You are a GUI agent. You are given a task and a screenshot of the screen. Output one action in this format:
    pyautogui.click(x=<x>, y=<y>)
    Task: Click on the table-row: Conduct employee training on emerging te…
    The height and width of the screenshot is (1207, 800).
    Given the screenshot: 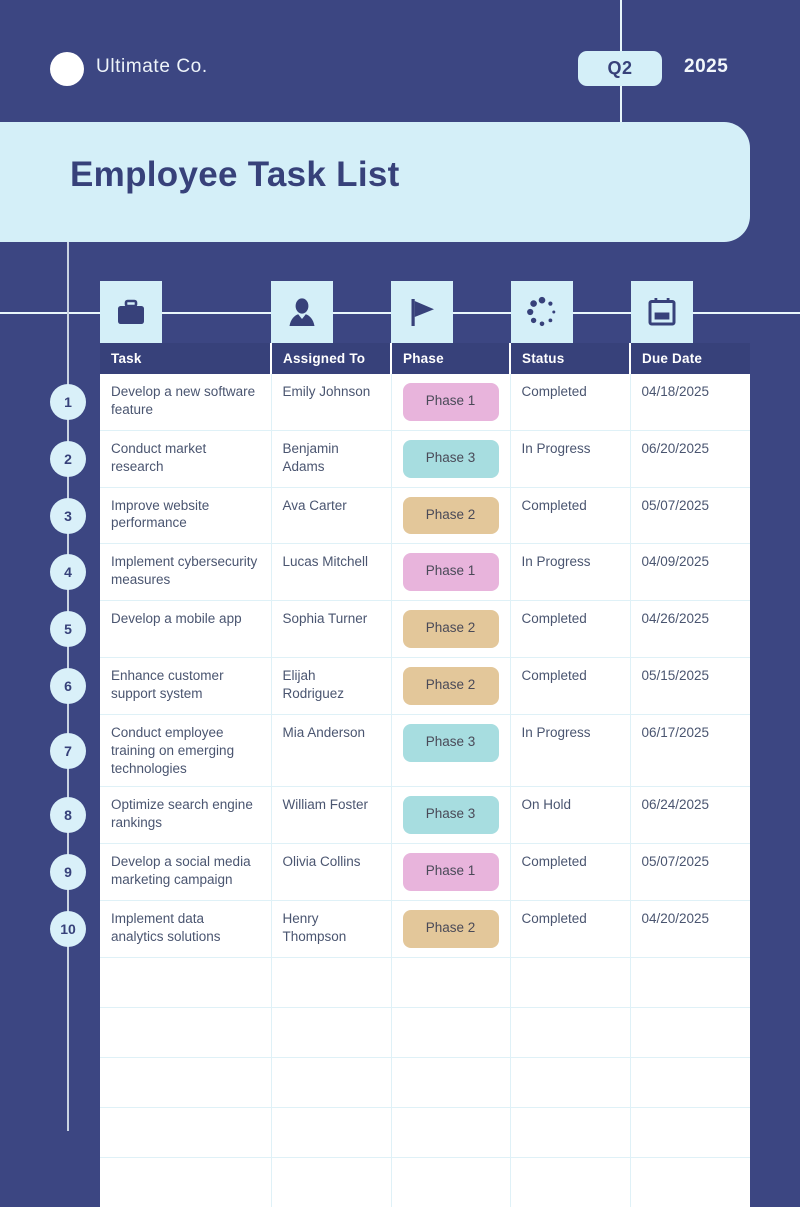 What is the action you would take?
    pyautogui.click(x=425, y=751)
    